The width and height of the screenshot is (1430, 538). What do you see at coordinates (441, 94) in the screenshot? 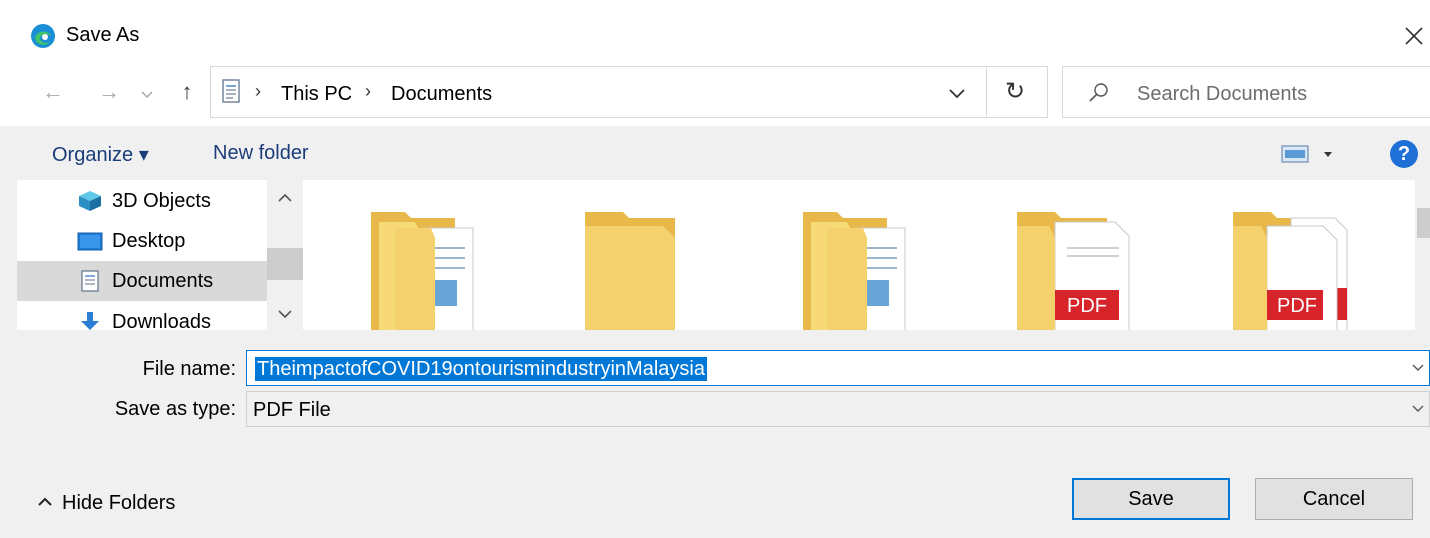
I see `breadcrumb-documents: Documents` at bounding box center [441, 94].